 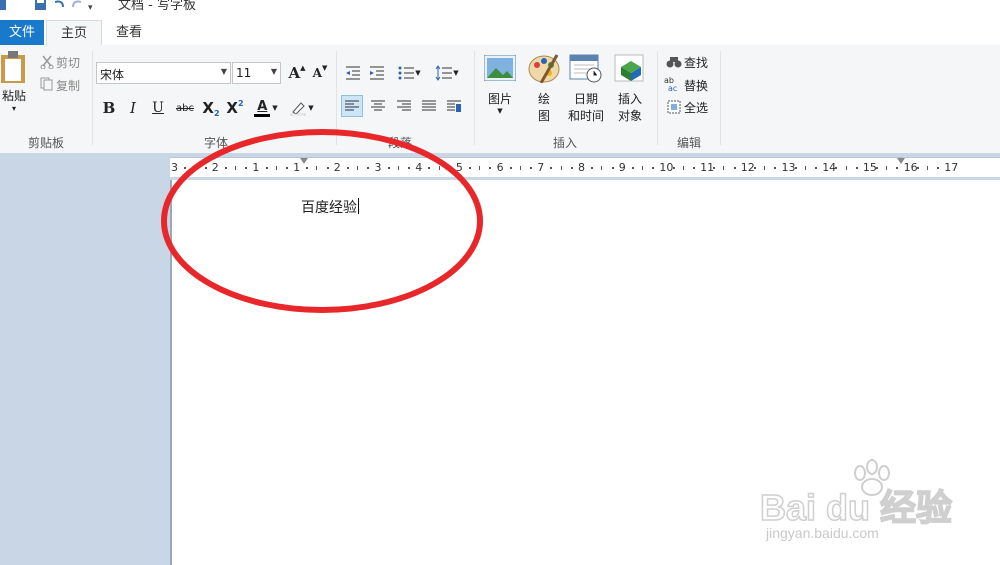 I want to click on quick-access-toolbar: ▾, so click(x=46, y=7).